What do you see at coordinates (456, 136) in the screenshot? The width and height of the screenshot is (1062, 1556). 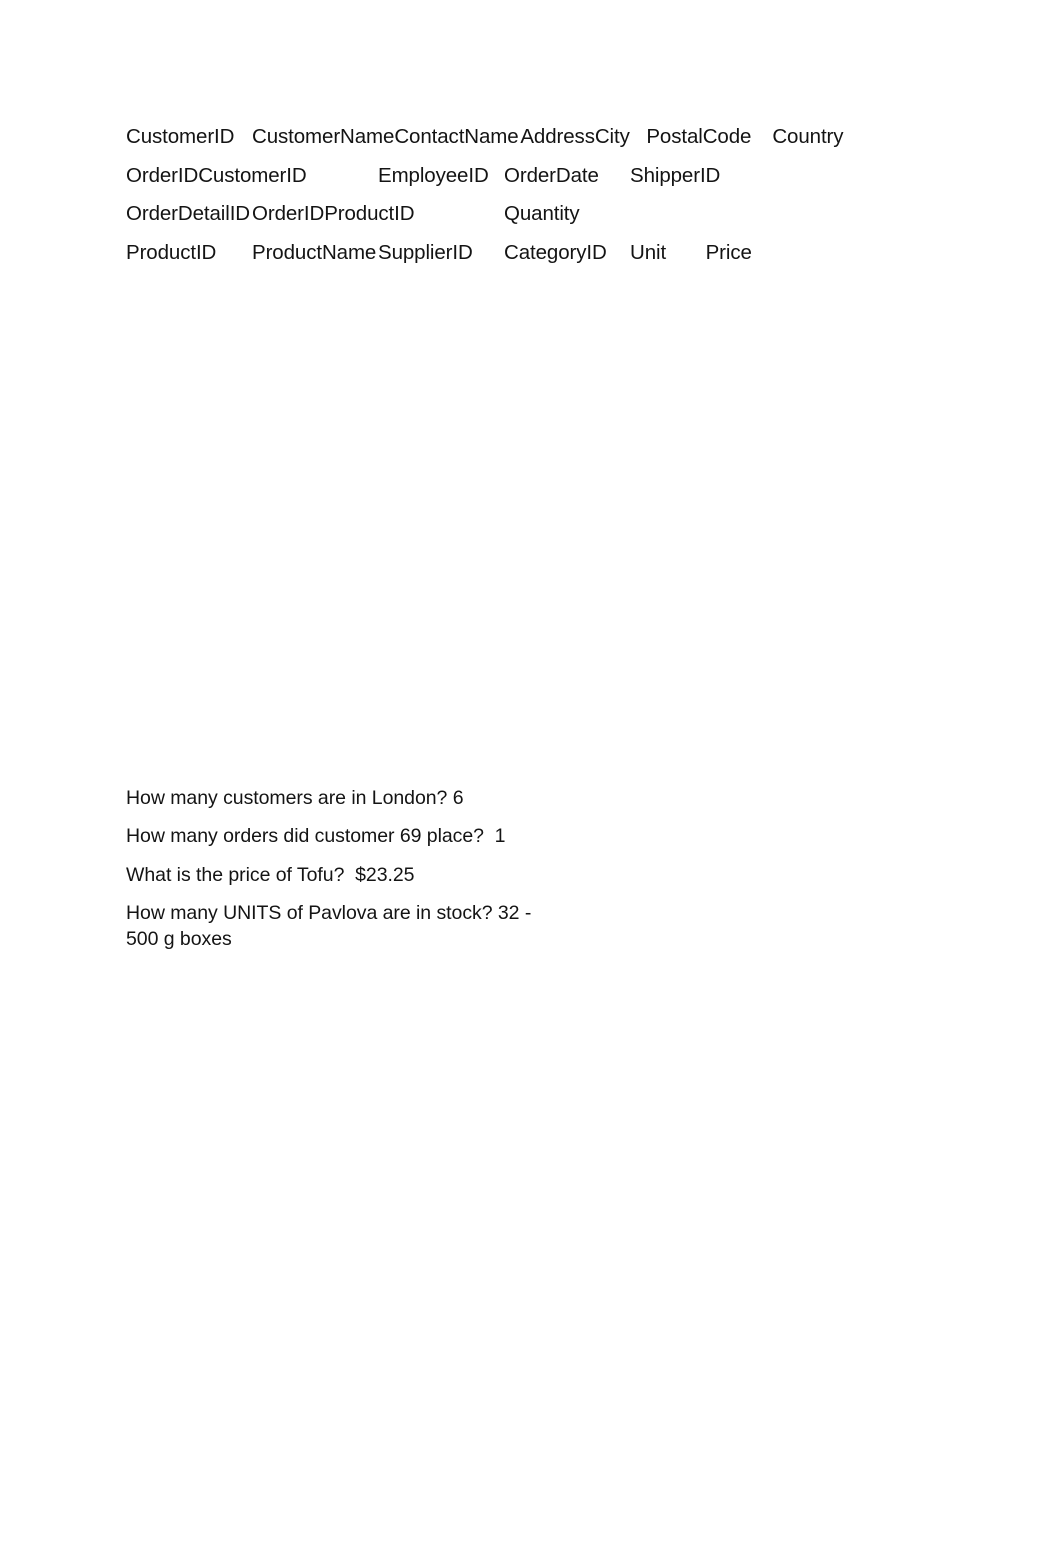 I see `schema-field-contactname: ContactName` at bounding box center [456, 136].